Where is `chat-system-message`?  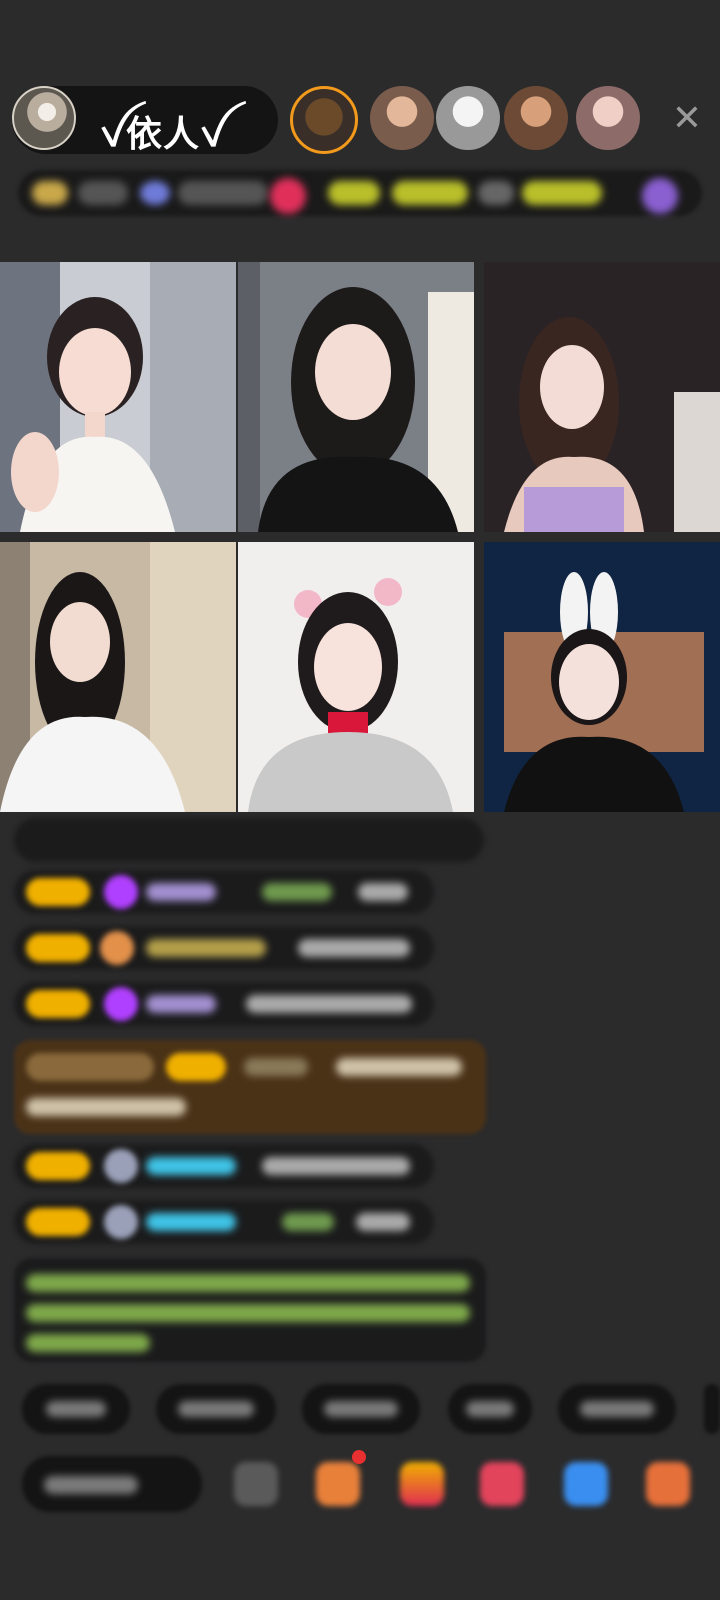
chat-system-message is located at coordinates (249, 840).